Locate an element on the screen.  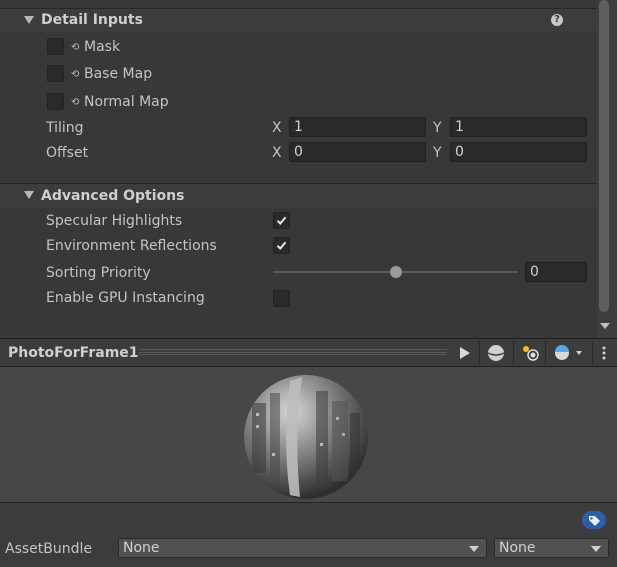
detail-inputs-header: Detail Inputs ? is located at coordinates (298, 20).